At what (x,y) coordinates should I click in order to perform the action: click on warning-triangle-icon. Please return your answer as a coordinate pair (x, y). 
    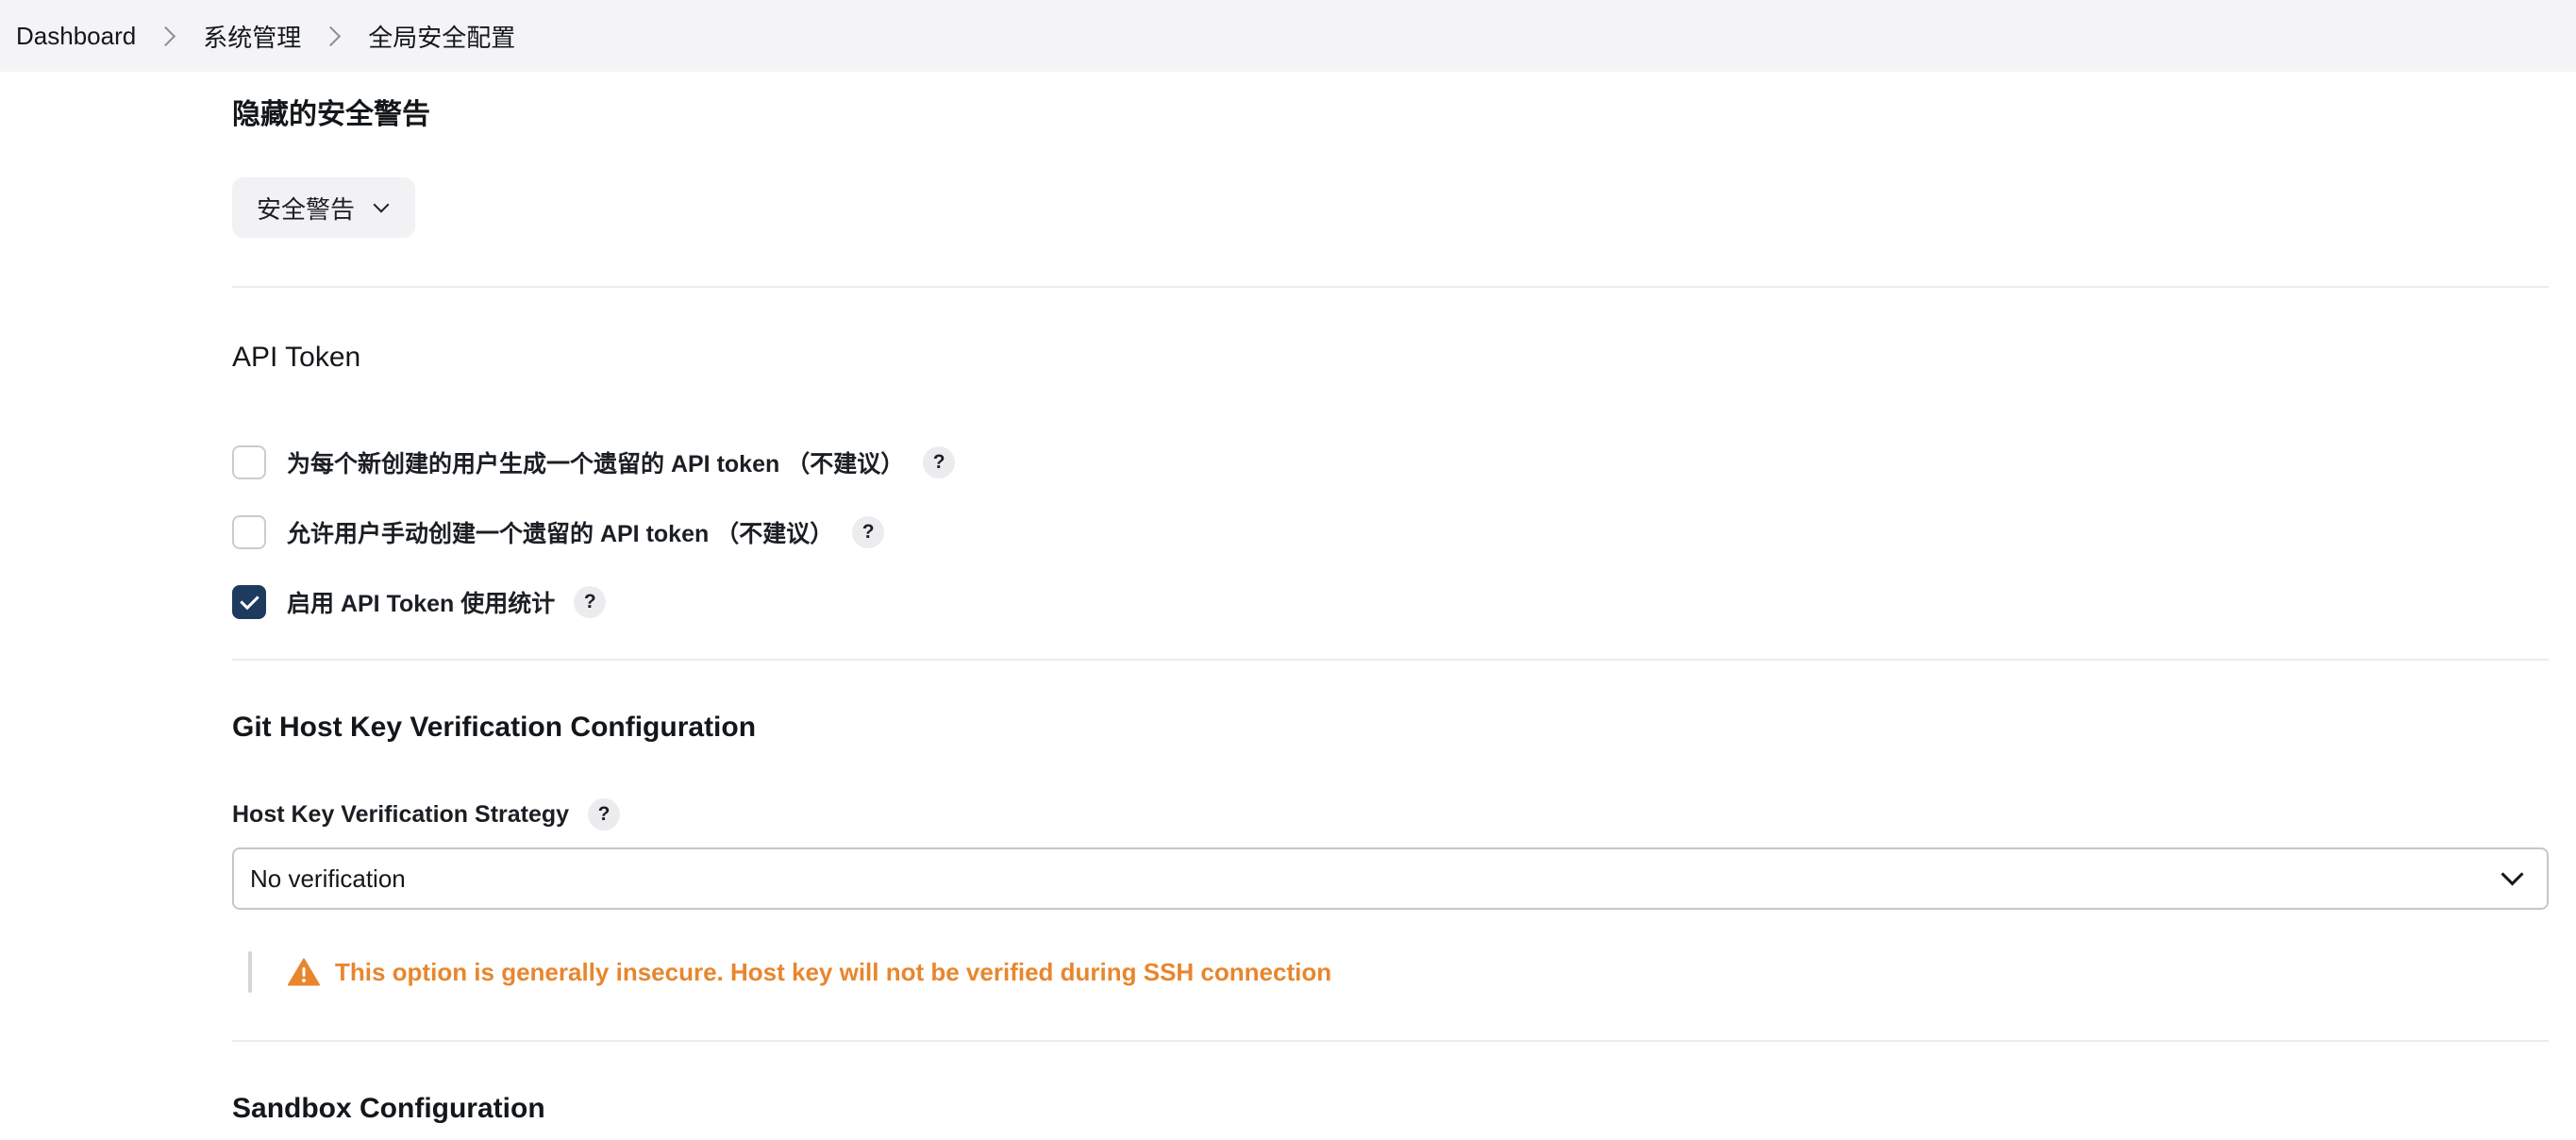
    Looking at the image, I should click on (304, 972).